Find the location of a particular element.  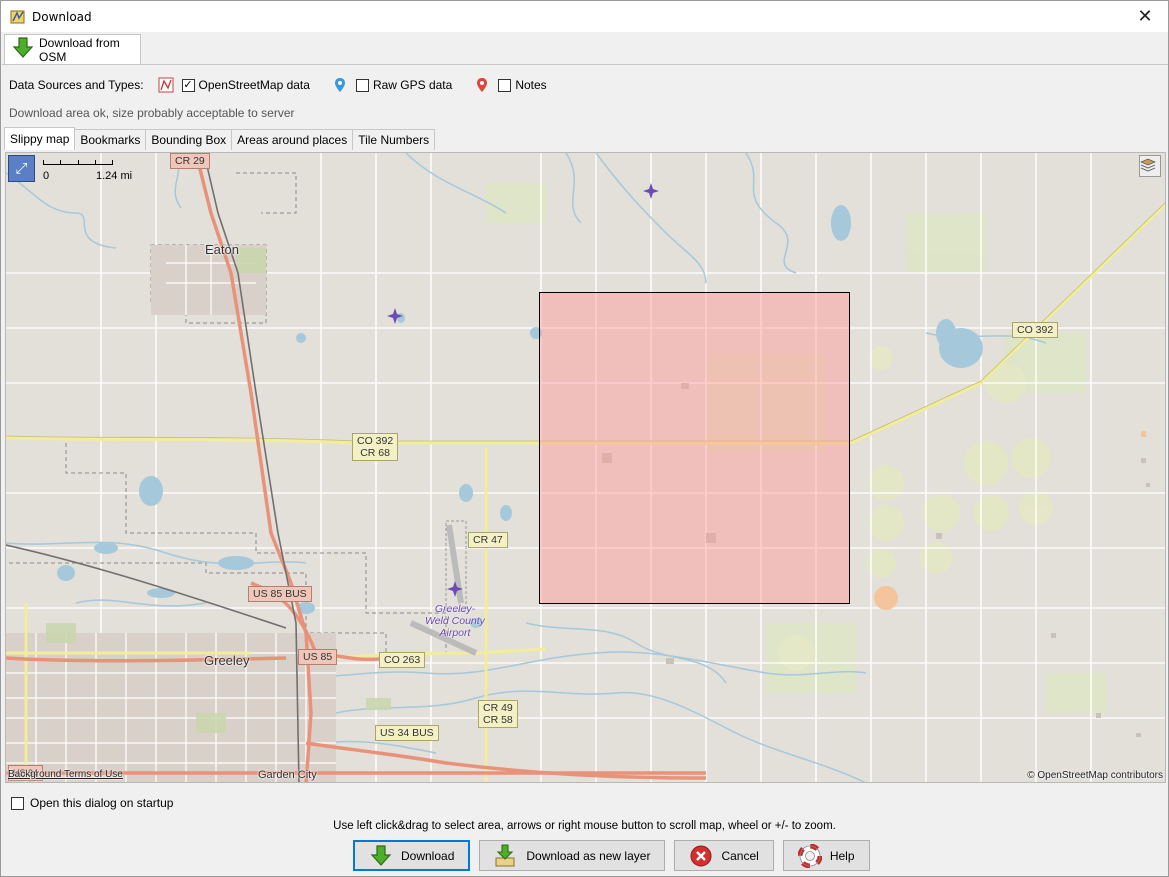

download-layer-icon is located at coordinates (506, 855).